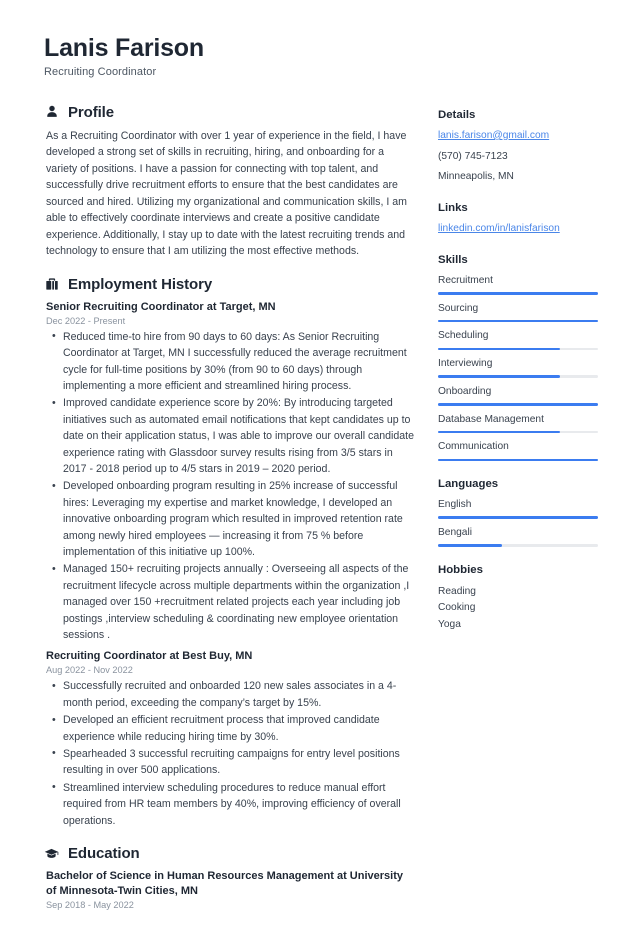  Describe the element at coordinates (149, 656) in the screenshot. I see `employment-entry-title: Recruiting Coordinator at Best Buy, MN` at that location.